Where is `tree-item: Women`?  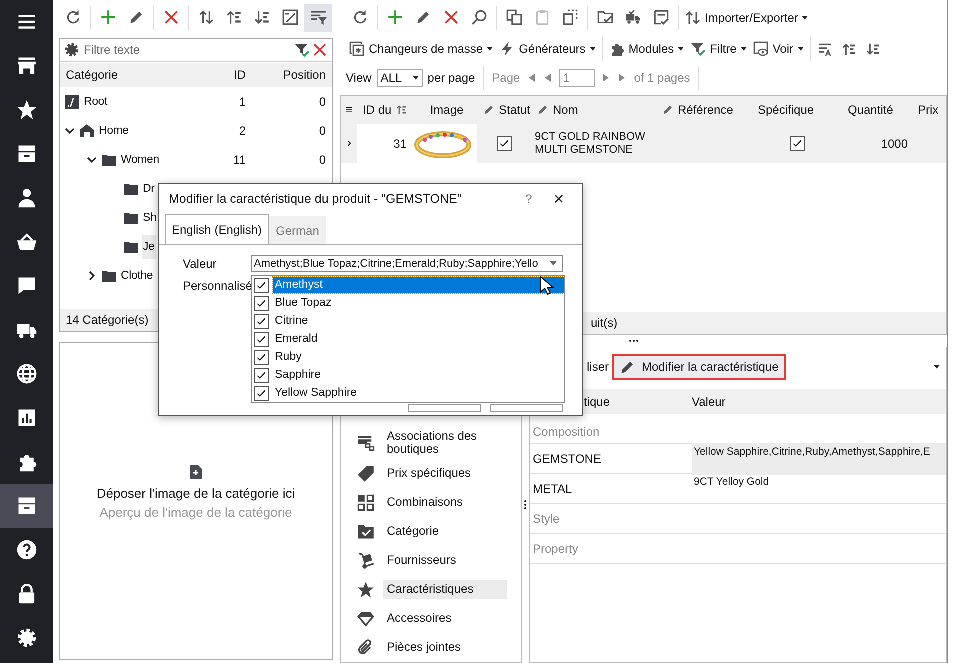 tree-item: Women is located at coordinates (140, 160).